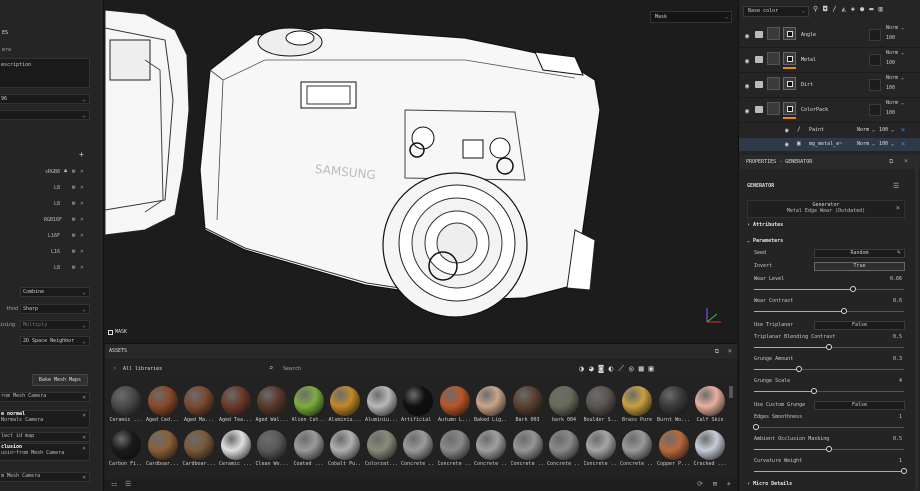  Describe the element at coordinates (114, 484) in the screenshot. I see `filter-icon: ⚏` at that location.